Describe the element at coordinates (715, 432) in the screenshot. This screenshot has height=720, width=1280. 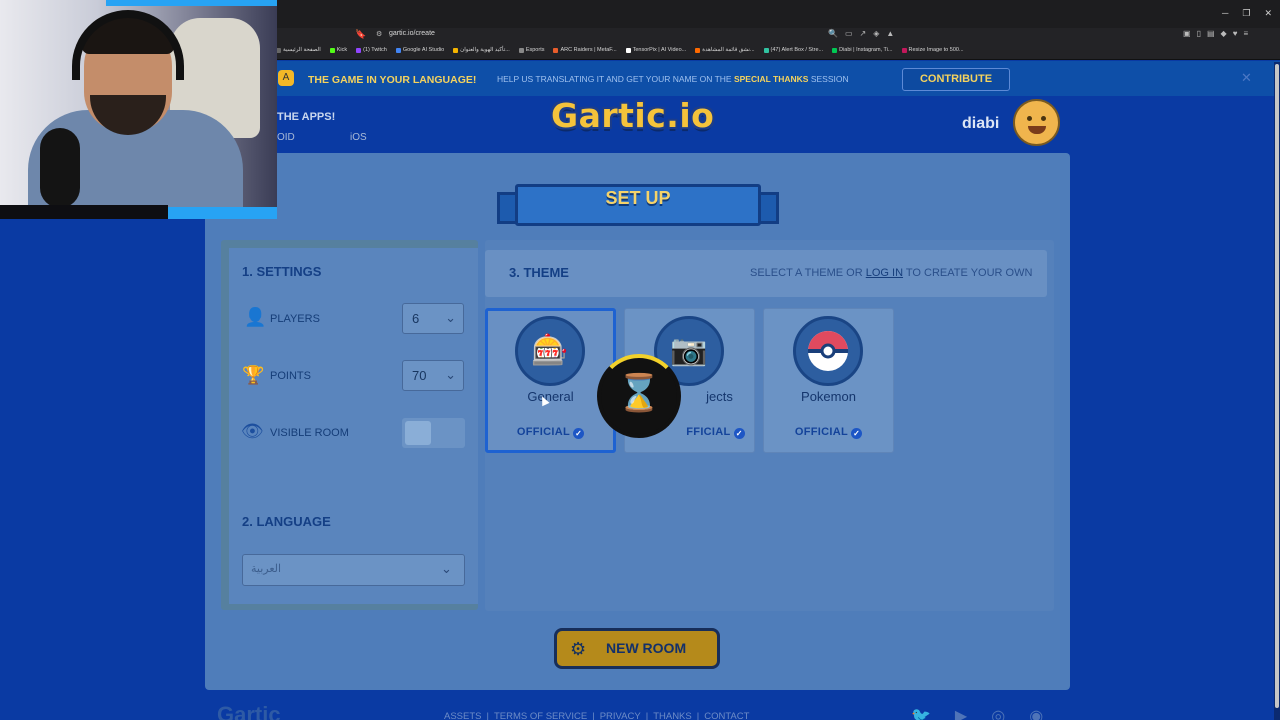
I see `official-badge-objects: FFICIAL ✓` at that location.